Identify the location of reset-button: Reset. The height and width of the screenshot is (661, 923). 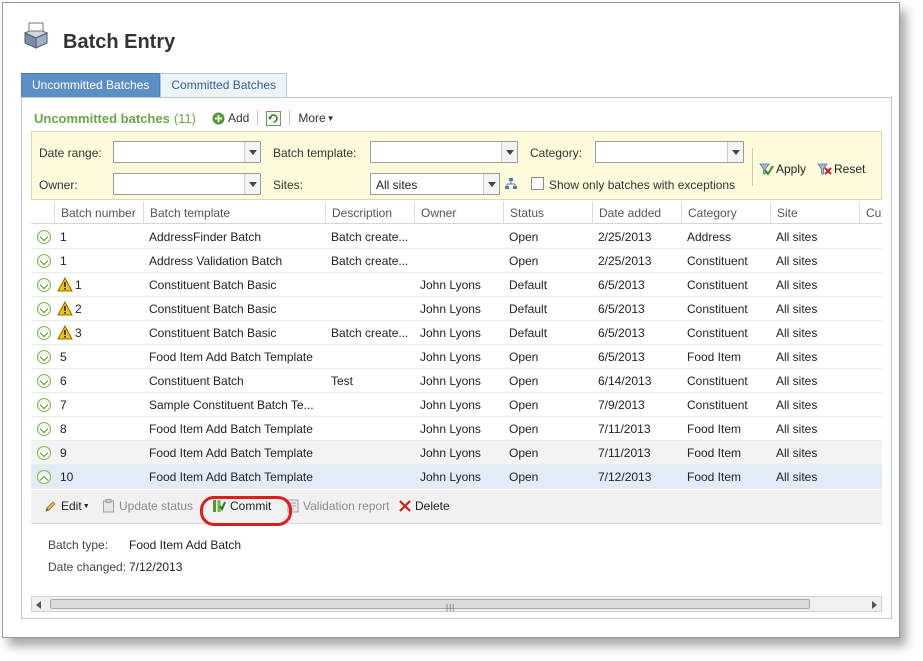
(841, 169).